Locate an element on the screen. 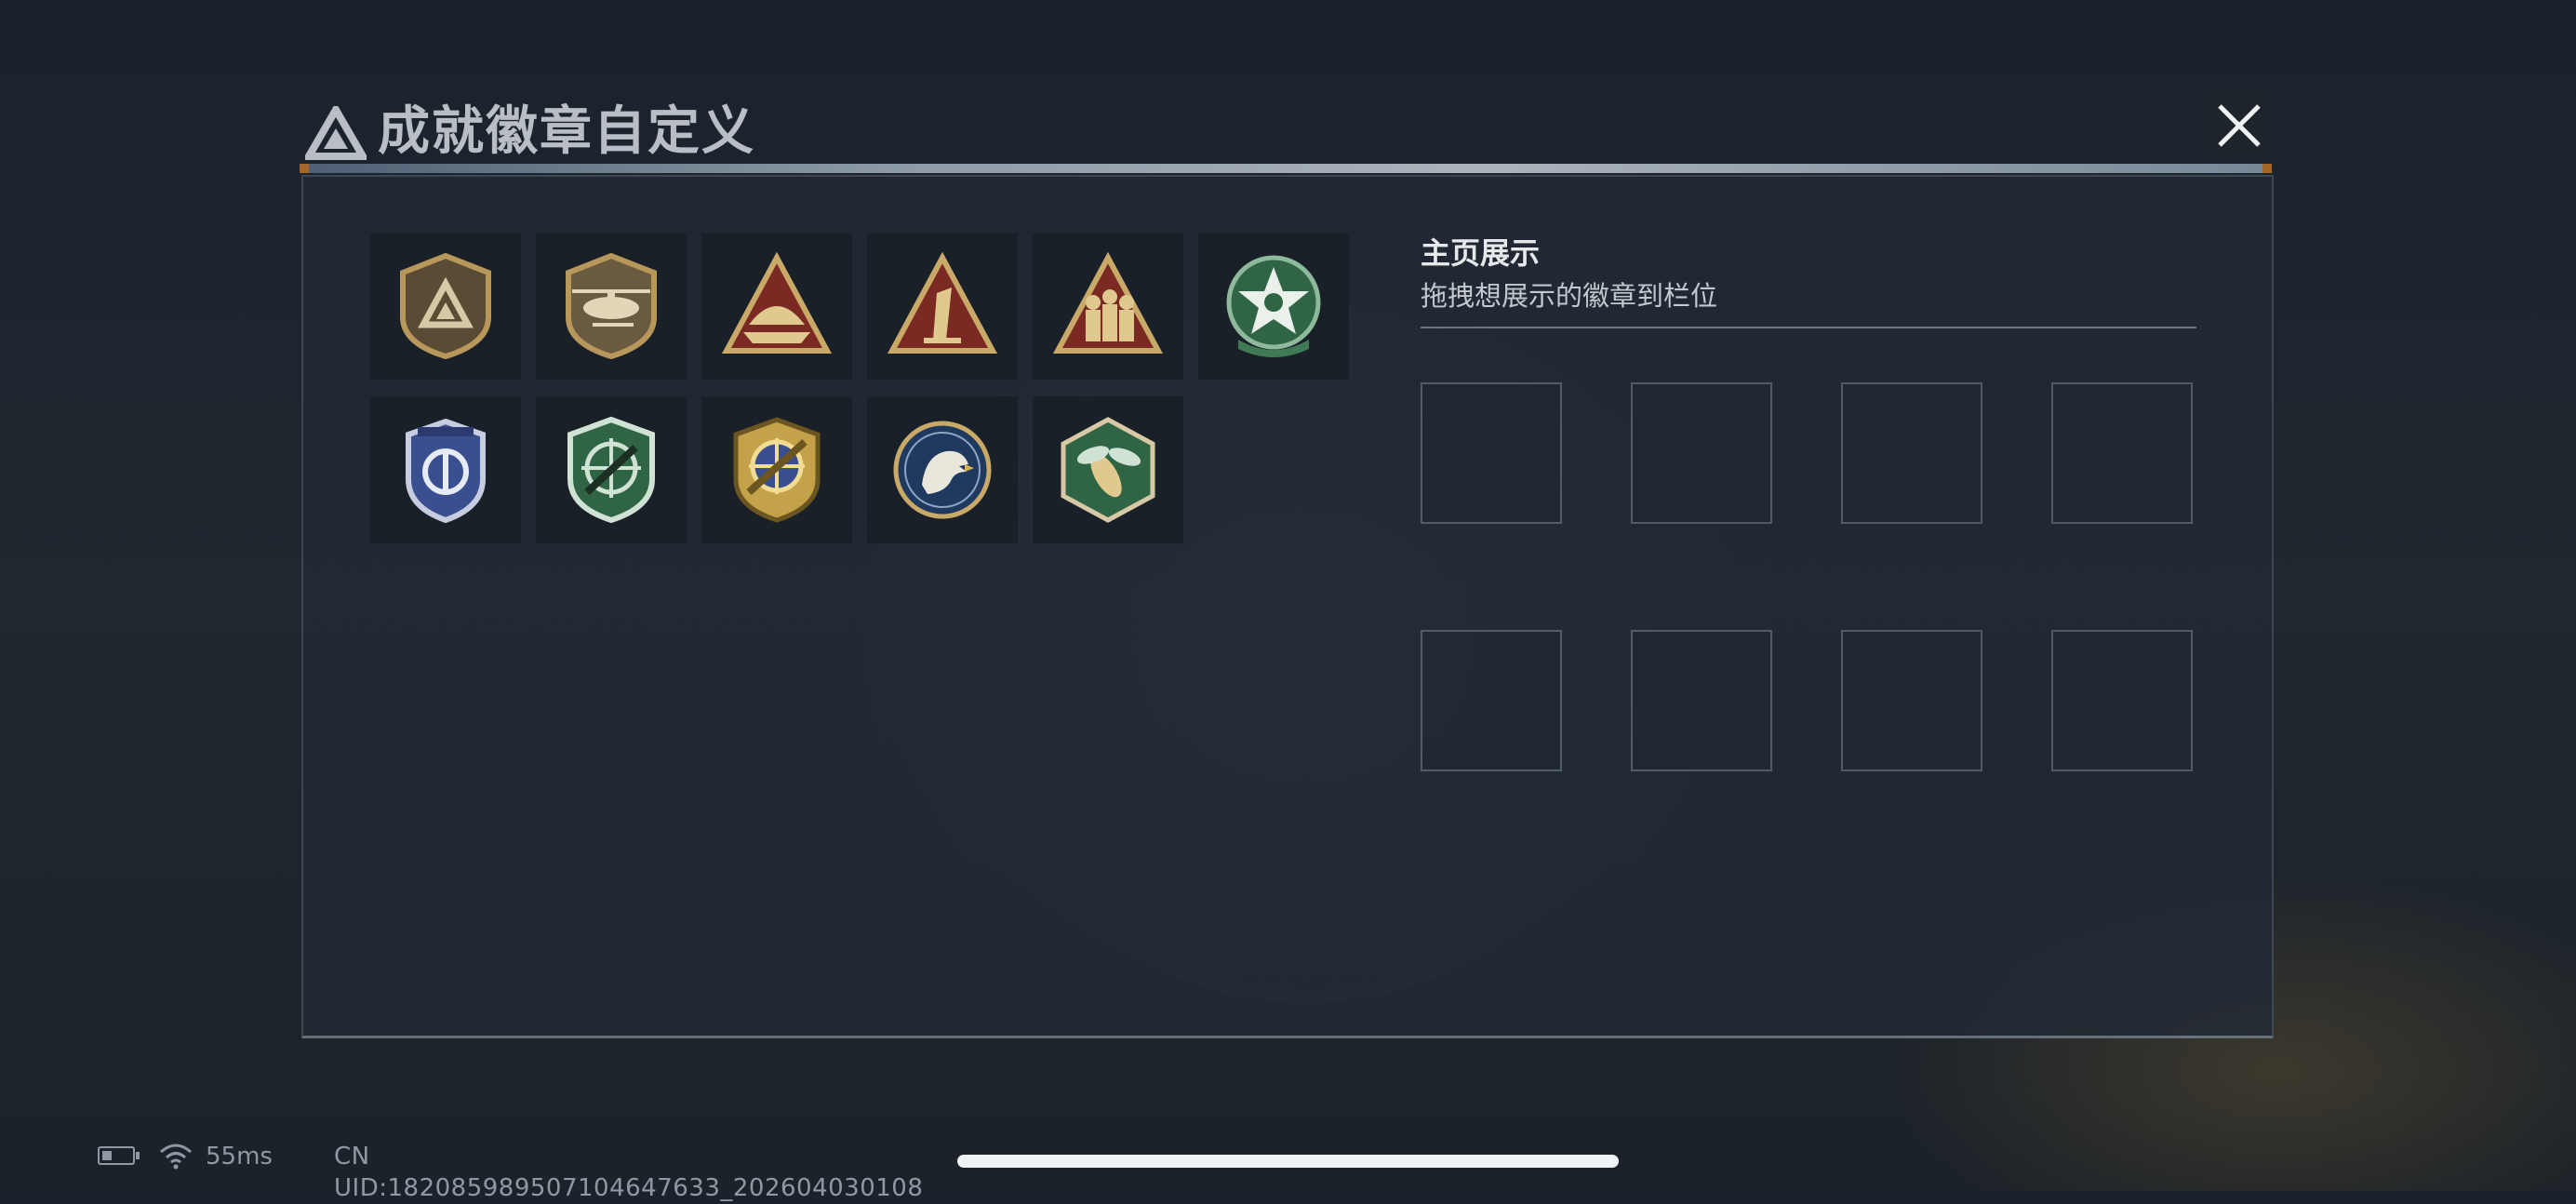 The width and height of the screenshot is (2576, 1204). wifi-icon is located at coordinates (176, 1157).